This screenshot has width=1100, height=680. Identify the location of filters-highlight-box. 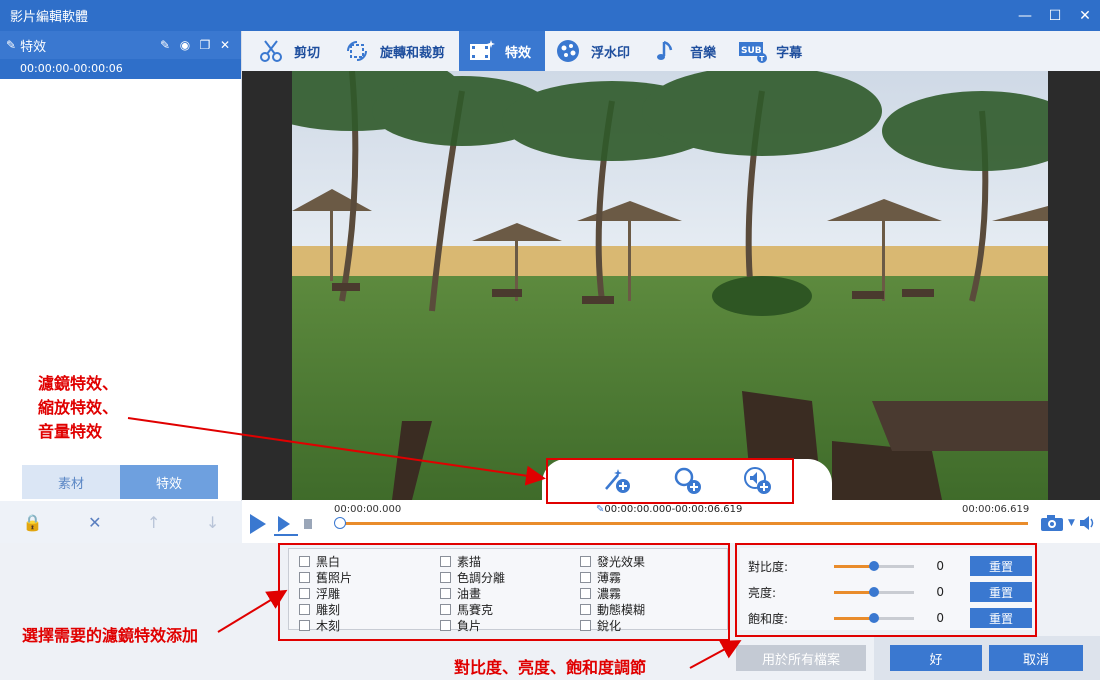
(504, 592).